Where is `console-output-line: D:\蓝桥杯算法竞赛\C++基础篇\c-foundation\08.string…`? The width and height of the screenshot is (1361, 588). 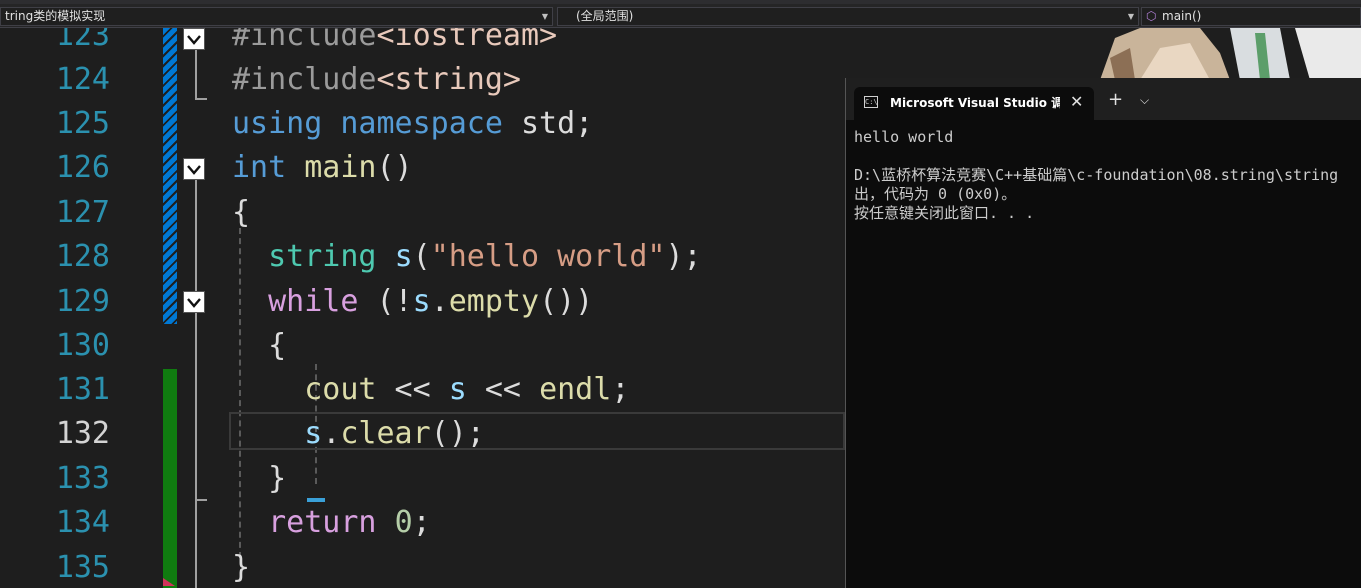 console-output-line: D:\蓝桥杯算法竞赛\C++基础篇\c-foundation\08.string… is located at coordinates (1096, 175).